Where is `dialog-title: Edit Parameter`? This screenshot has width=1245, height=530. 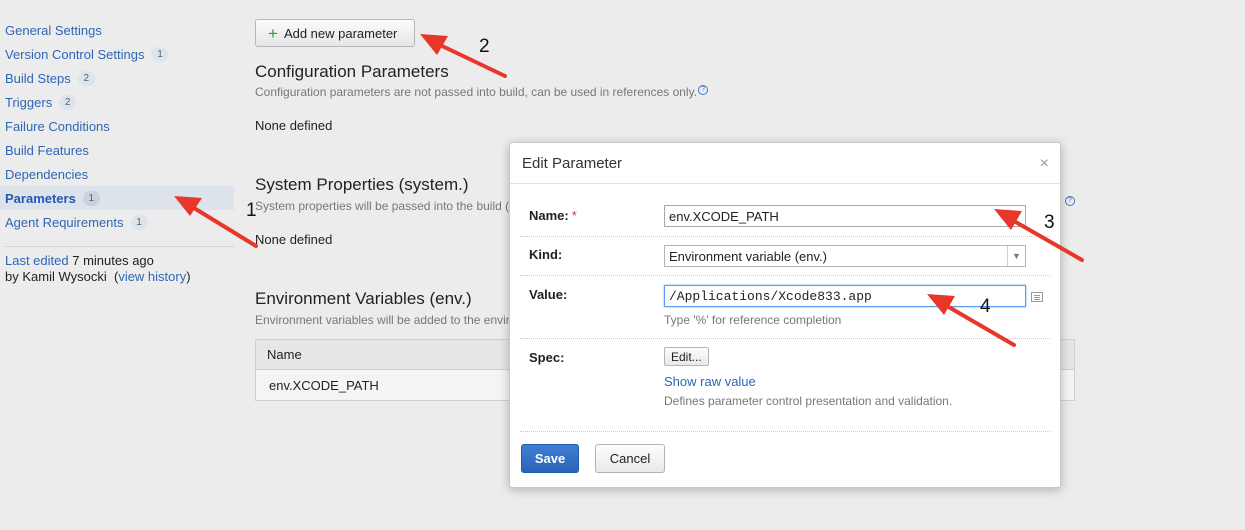 dialog-title: Edit Parameter is located at coordinates (572, 163).